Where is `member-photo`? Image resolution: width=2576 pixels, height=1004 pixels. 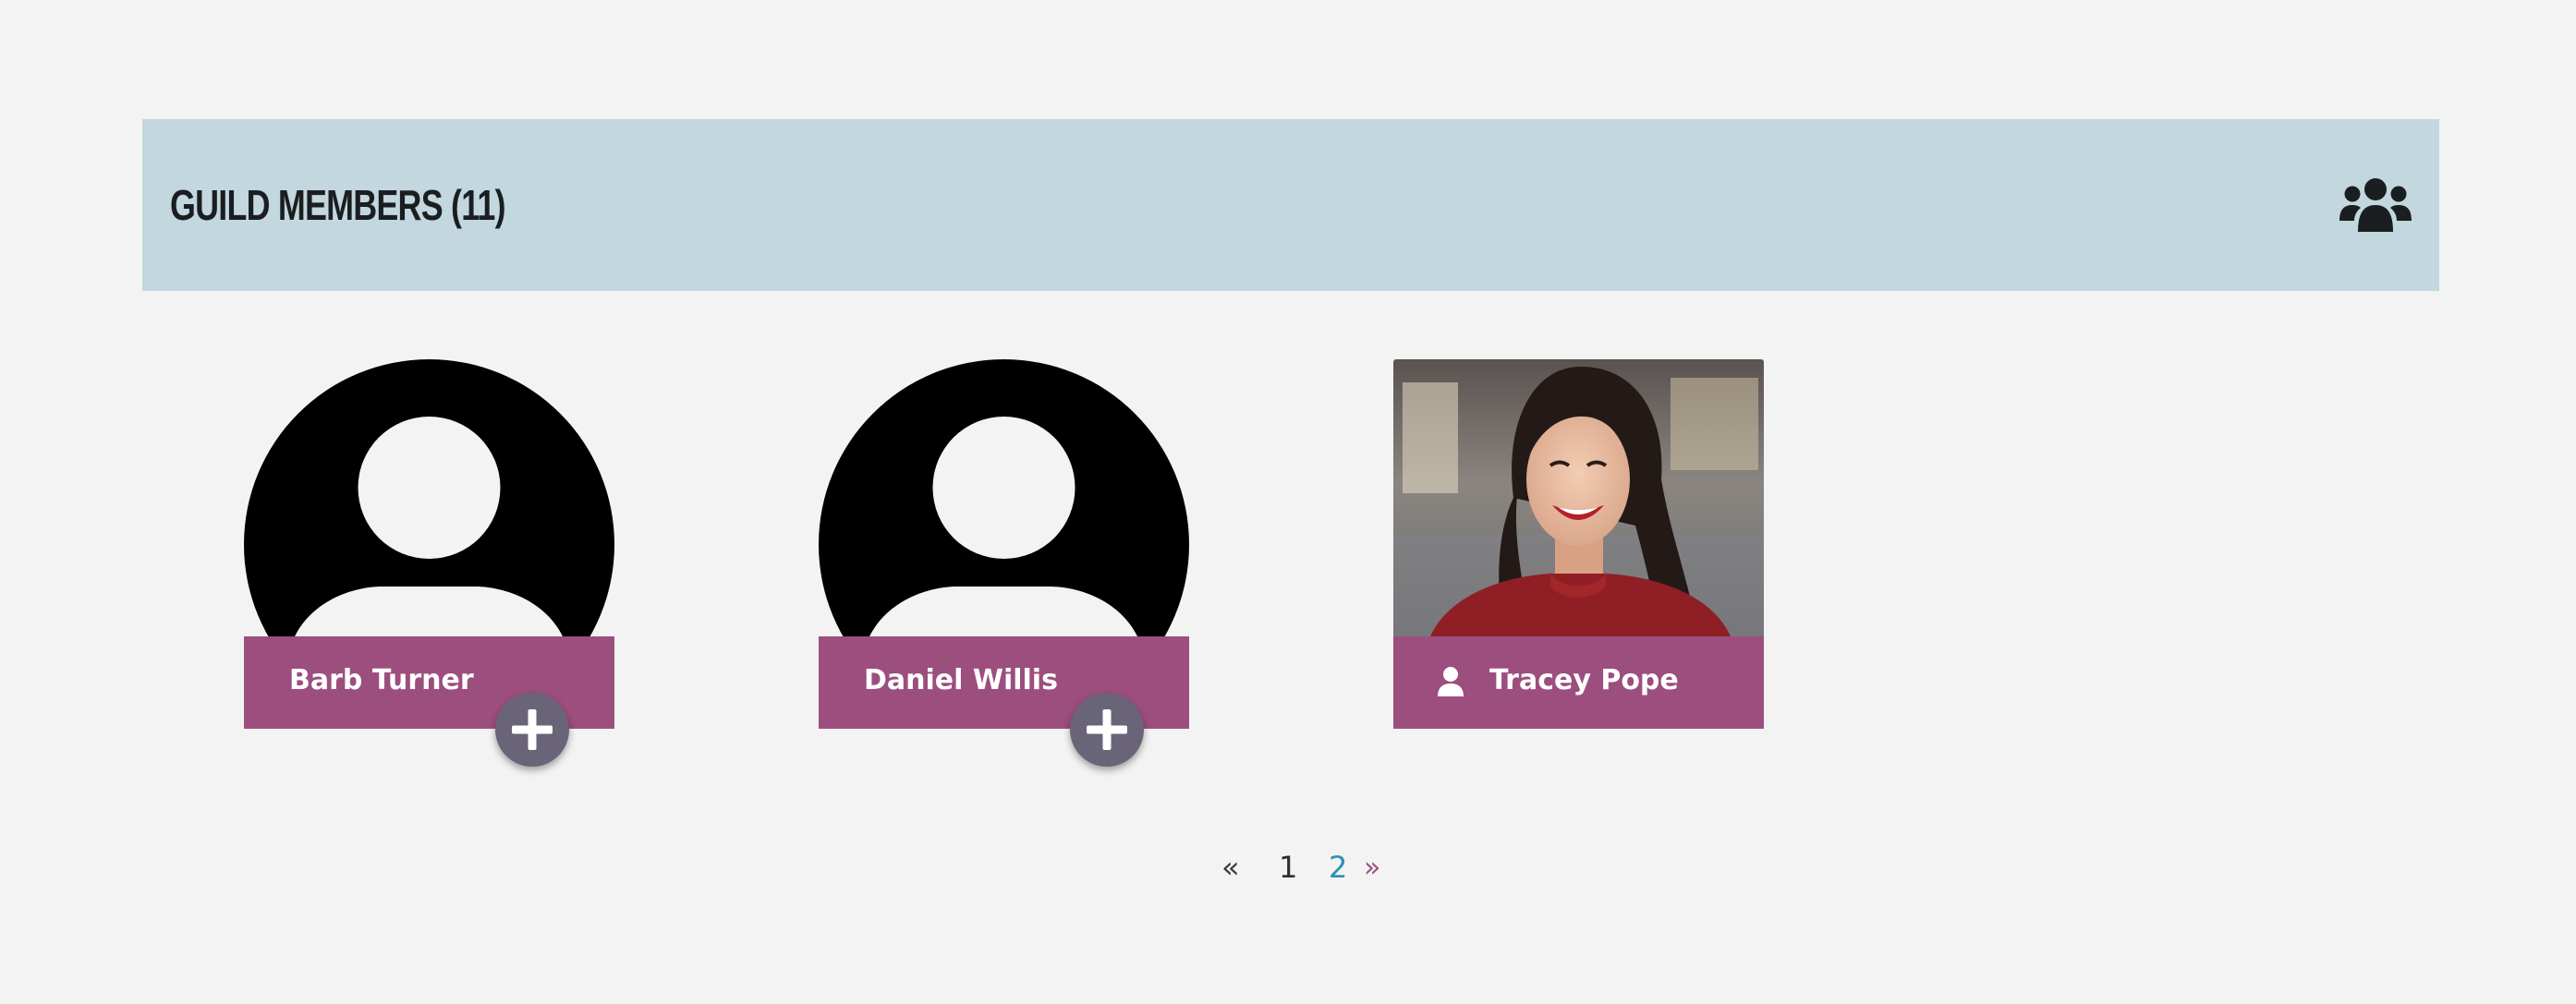
member-photo is located at coordinates (1578, 497).